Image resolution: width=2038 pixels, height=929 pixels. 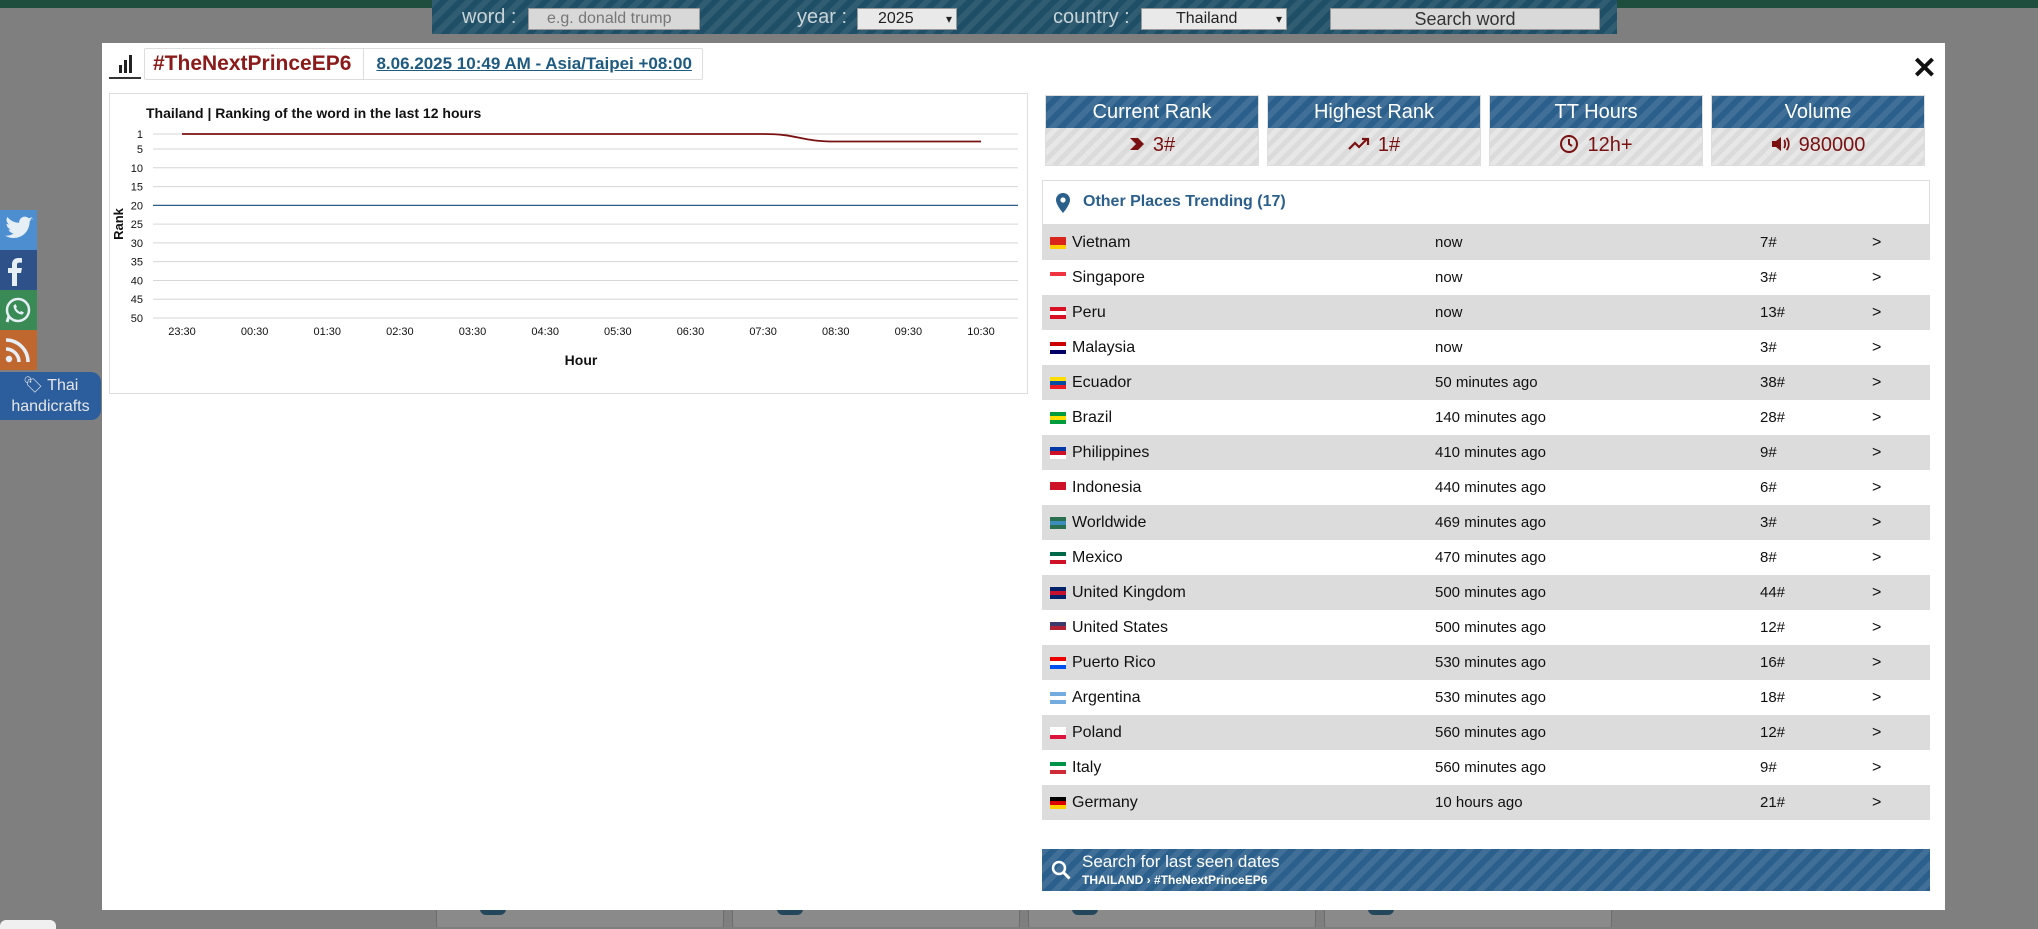 I want to click on rank-value: 7#, so click(x=1768, y=242).